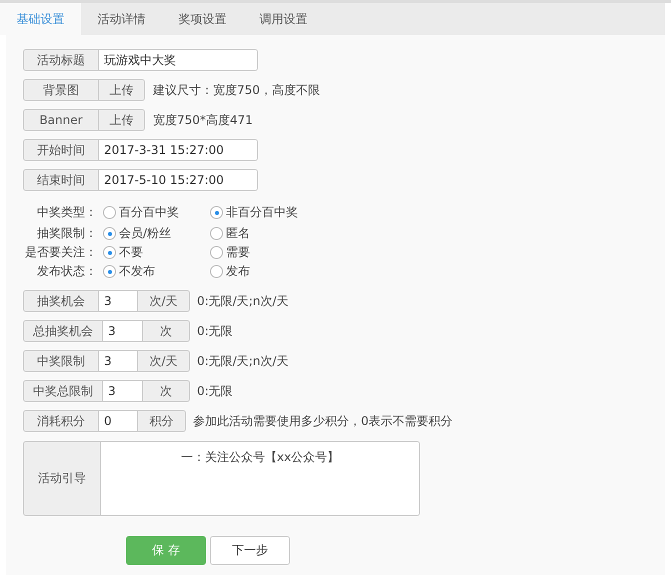  I want to click on field-label: 抽奖机会, so click(61, 301).